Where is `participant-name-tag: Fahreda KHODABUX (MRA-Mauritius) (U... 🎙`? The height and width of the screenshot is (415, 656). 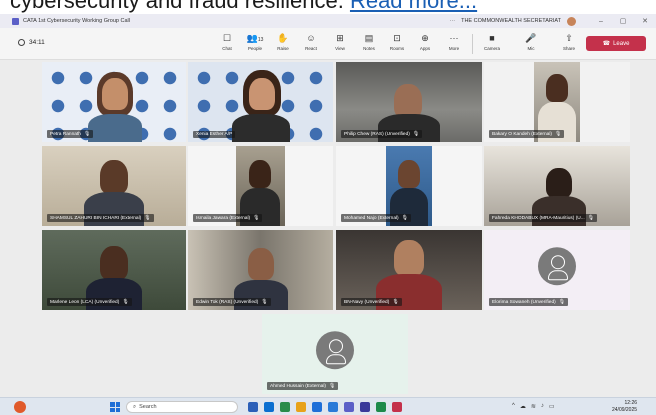 participant-name-tag: Fahreda KHODABUX (MRA-Mauritius) (U... 🎙 is located at coordinates (543, 218).